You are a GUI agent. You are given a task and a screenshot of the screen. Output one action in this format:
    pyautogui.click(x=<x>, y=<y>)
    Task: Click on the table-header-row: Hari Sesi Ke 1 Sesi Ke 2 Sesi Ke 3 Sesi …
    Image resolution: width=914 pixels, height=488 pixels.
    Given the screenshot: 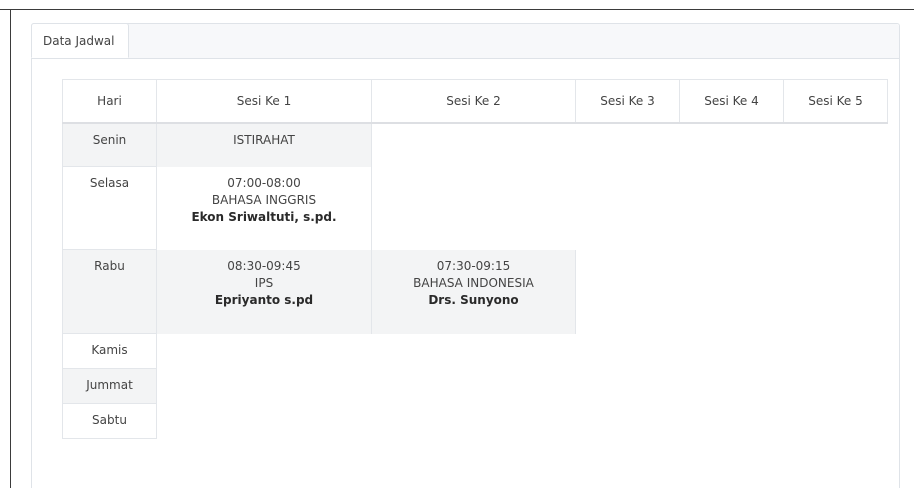 What is the action you would take?
    pyautogui.click(x=475, y=101)
    